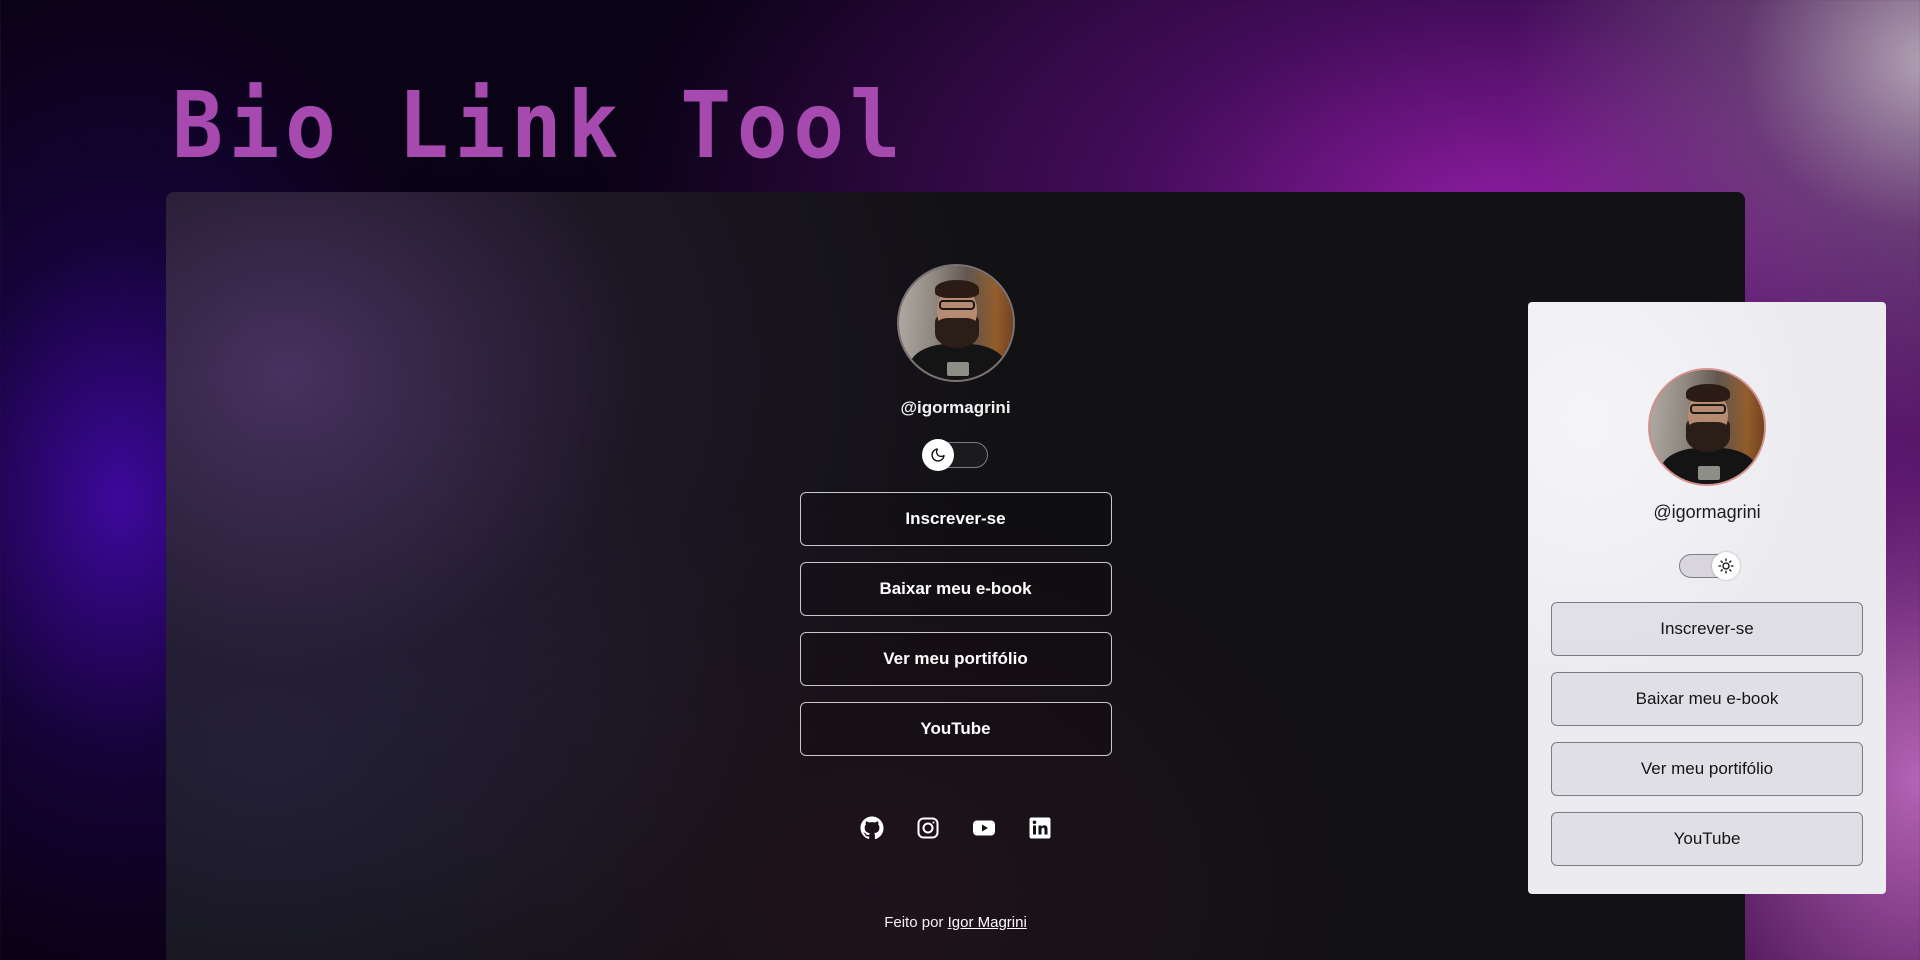 This screenshot has height=960, width=1920. What do you see at coordinates (955, 659) in the screenshot?
I see `link-button-portfolio: Ver meu portifólio` at bounding box center [955, 659].